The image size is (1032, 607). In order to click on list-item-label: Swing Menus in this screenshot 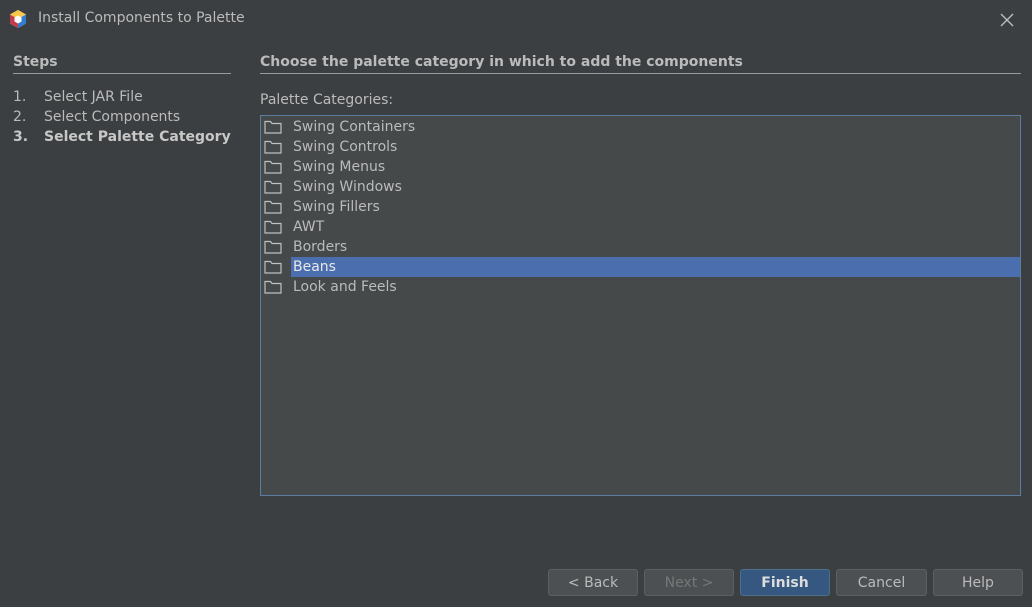, I will do `click(339, 167)`.